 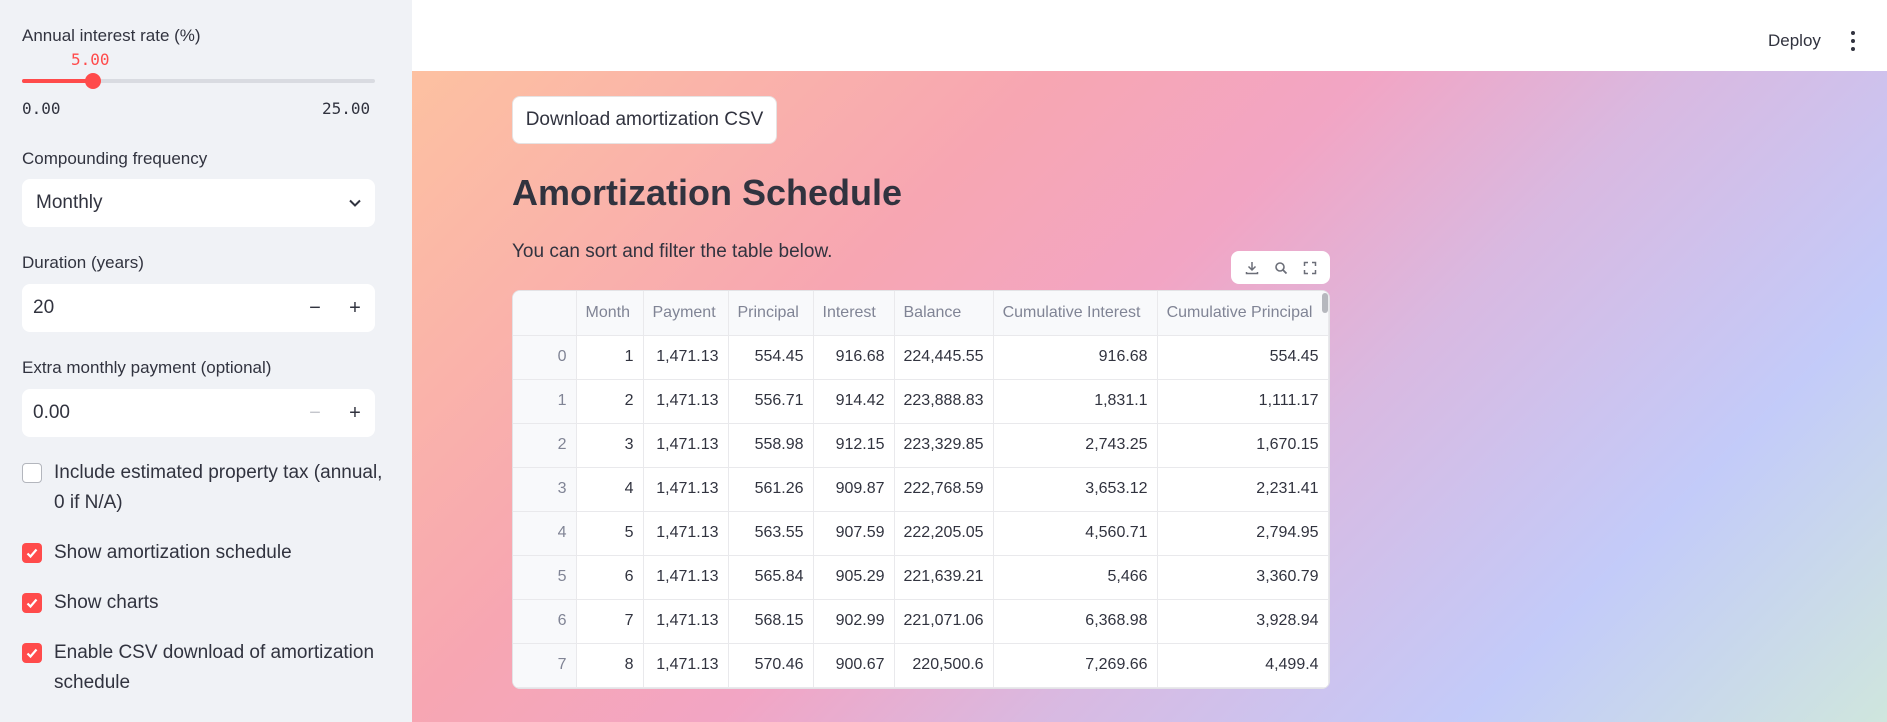 What do you see at coordinates (1075, 665) in the screenshot?
I see `table-cell: 7,269.66` at bounding box center [1075, 665].